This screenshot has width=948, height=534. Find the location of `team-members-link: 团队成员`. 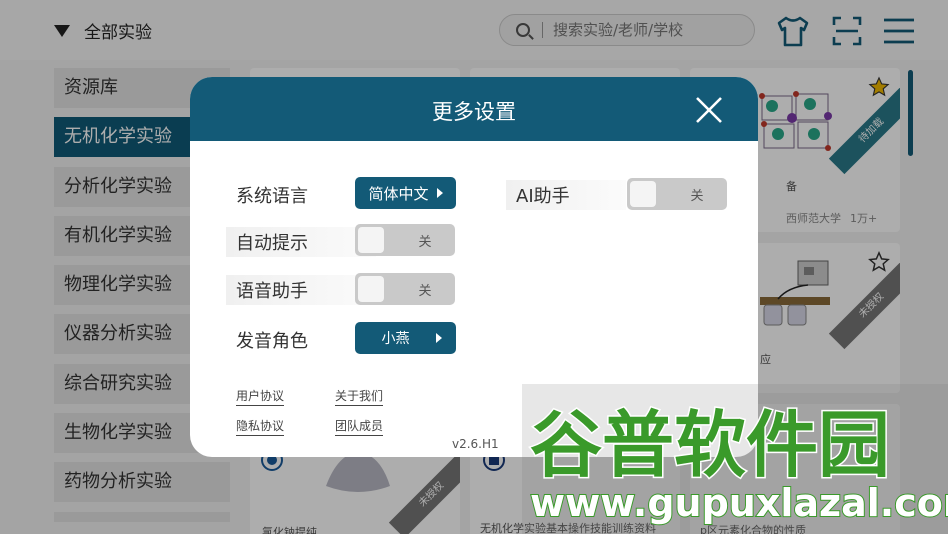

team-members-link: 团队成员 is located at coordinates (359, 426).